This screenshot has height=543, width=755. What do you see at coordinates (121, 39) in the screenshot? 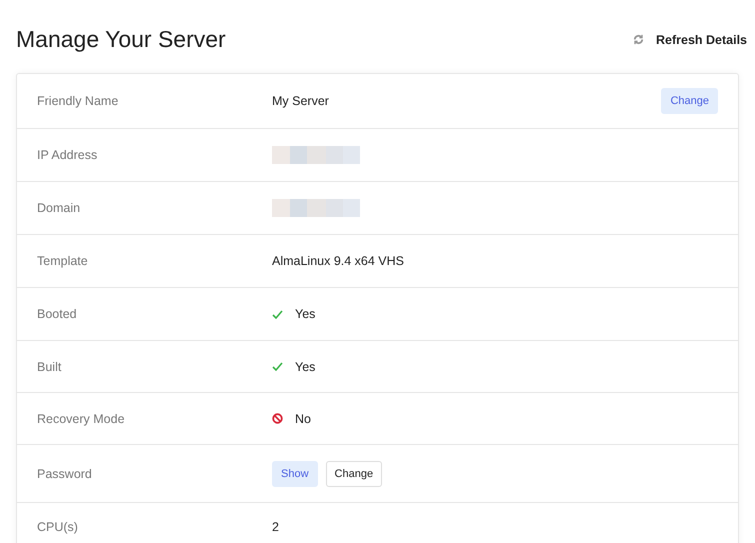
I see `page-title: Manage Your Server` at bounding box center [121, 39].